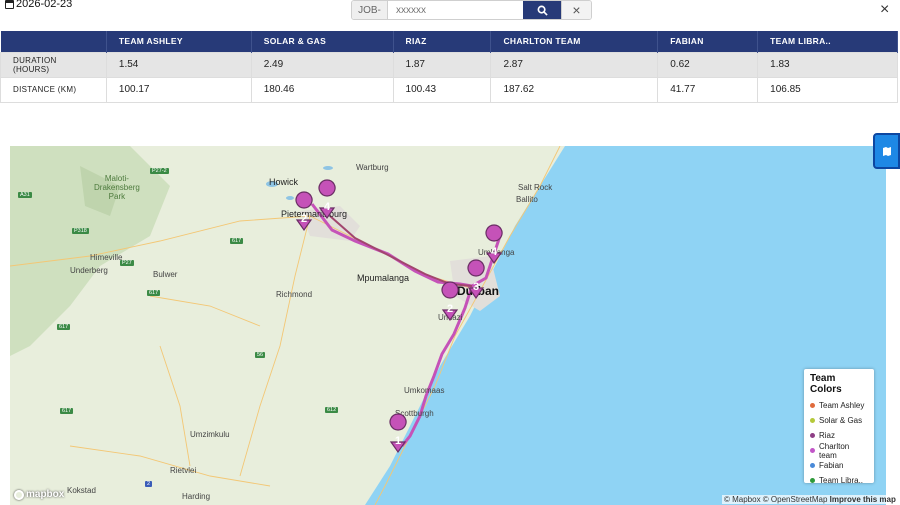 The width and height of the screenshot is (900, 505). I want to click on marker-2-b: 2, so click(450, 301).